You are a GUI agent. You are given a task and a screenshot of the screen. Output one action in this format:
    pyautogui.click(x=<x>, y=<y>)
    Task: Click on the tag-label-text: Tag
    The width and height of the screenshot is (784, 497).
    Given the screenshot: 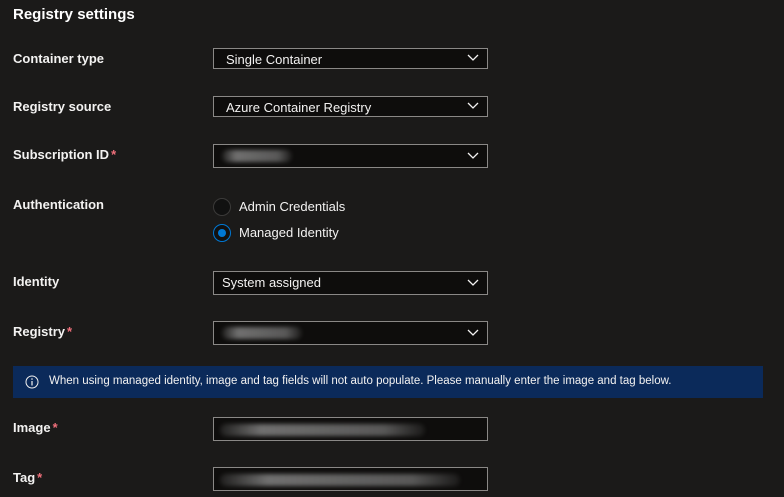 What is the action you would take?
    pyautogui.click(x=24, y=477)
    